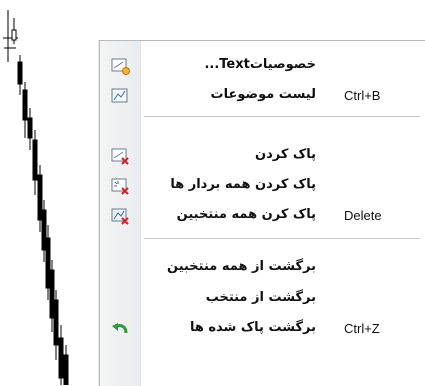 This screenshot has height=386, width=425. Describe the element at coordinates (252, 327) in the screenshot. I see `menu-item-label: برگشت پاک شده ها` at that location.